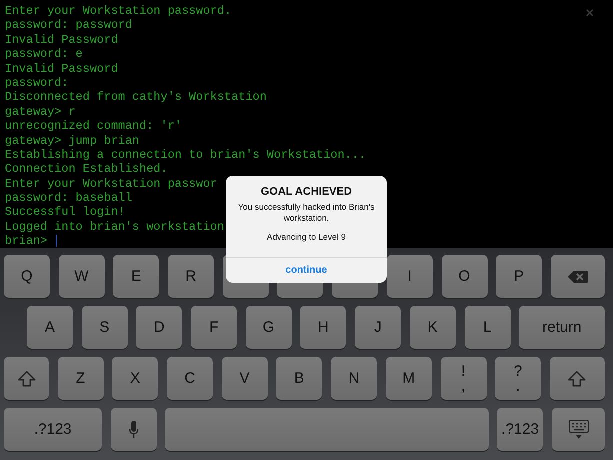 The width and height of the screenshot is (613, 460). Describe the element at coordinates (409, 378) in the screenshot. I see `key: M` at that location.